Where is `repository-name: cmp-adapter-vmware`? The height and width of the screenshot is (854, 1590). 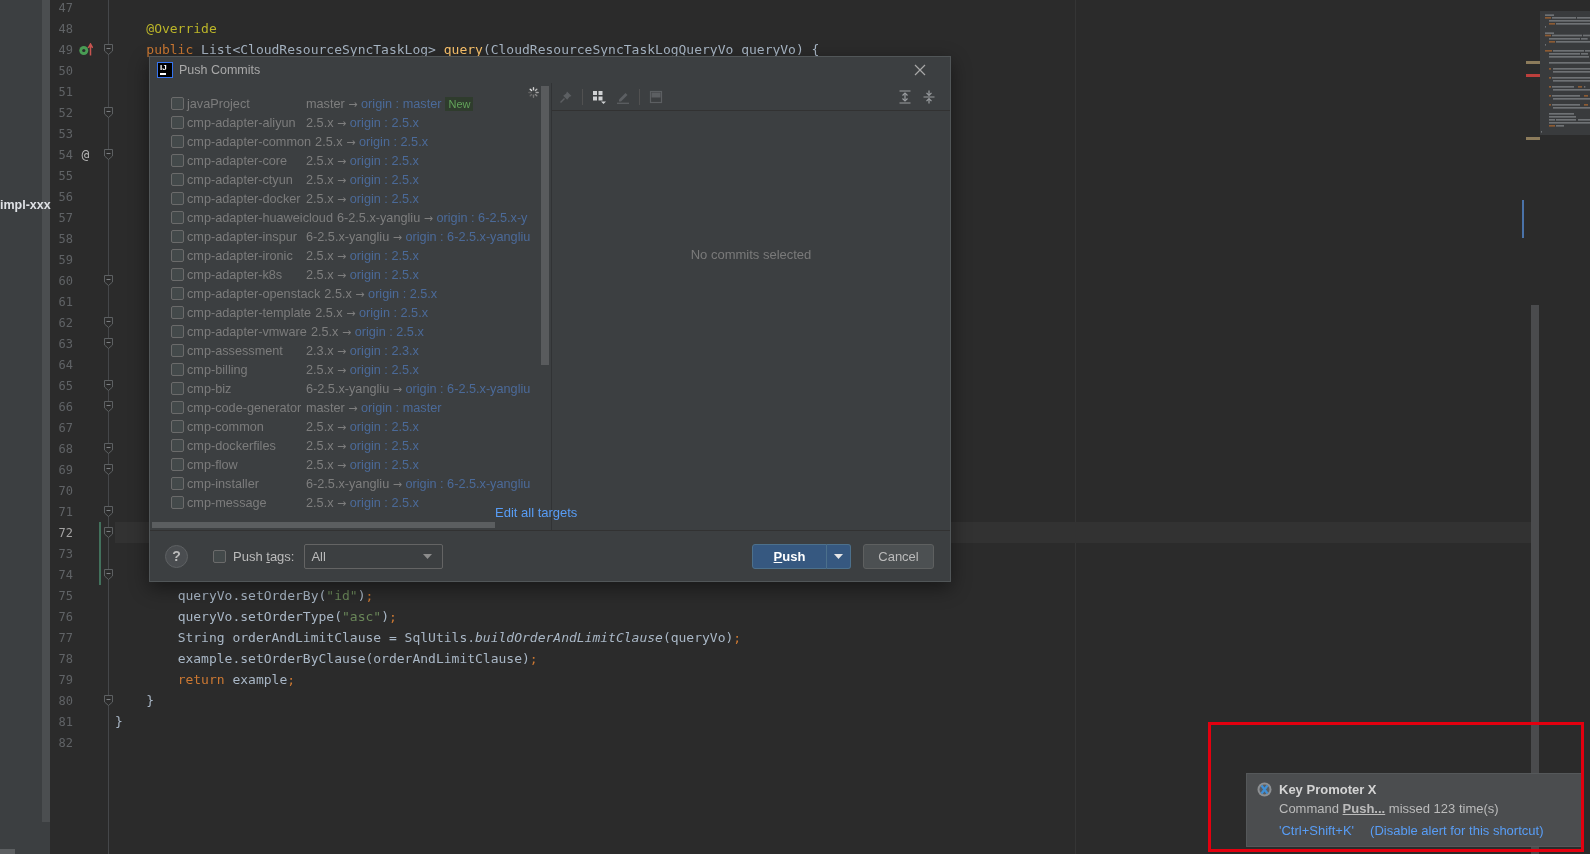 repository-name: cmp-adapter-vmware is located at coordinates (247, 331).